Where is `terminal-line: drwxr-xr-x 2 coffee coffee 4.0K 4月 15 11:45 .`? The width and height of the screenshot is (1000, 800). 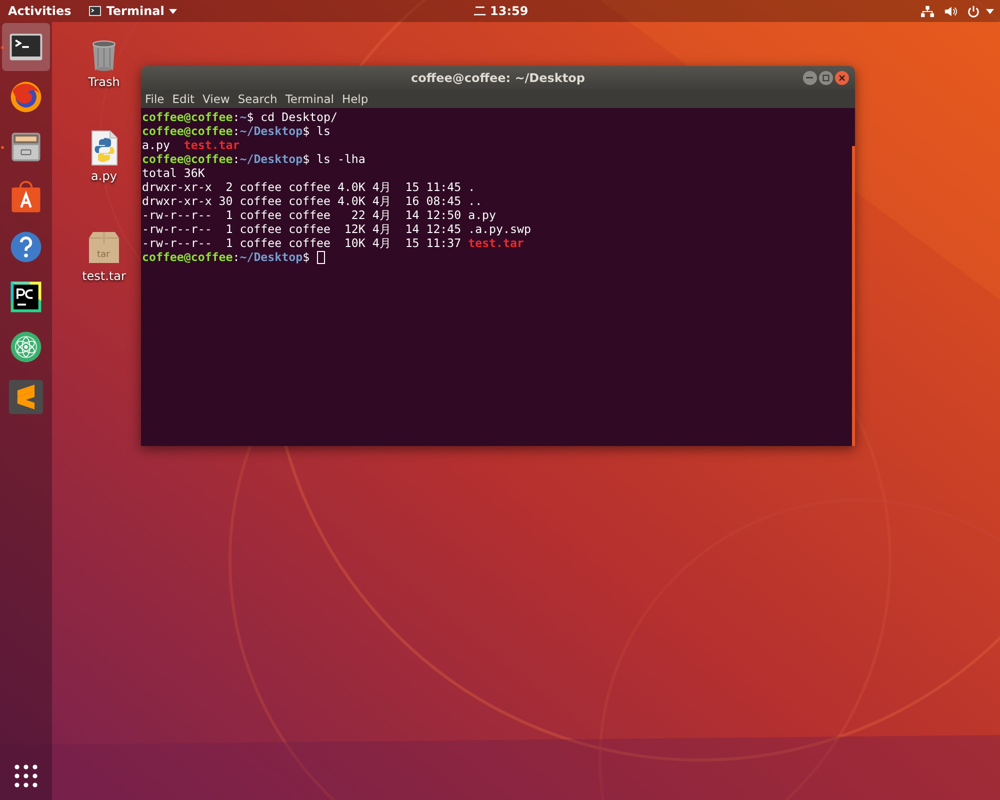 terminal-line: drwxr-xr-x 2 coffee coffee 4.0K 4月 15 11:45 . is located at coordinates (309, 187).